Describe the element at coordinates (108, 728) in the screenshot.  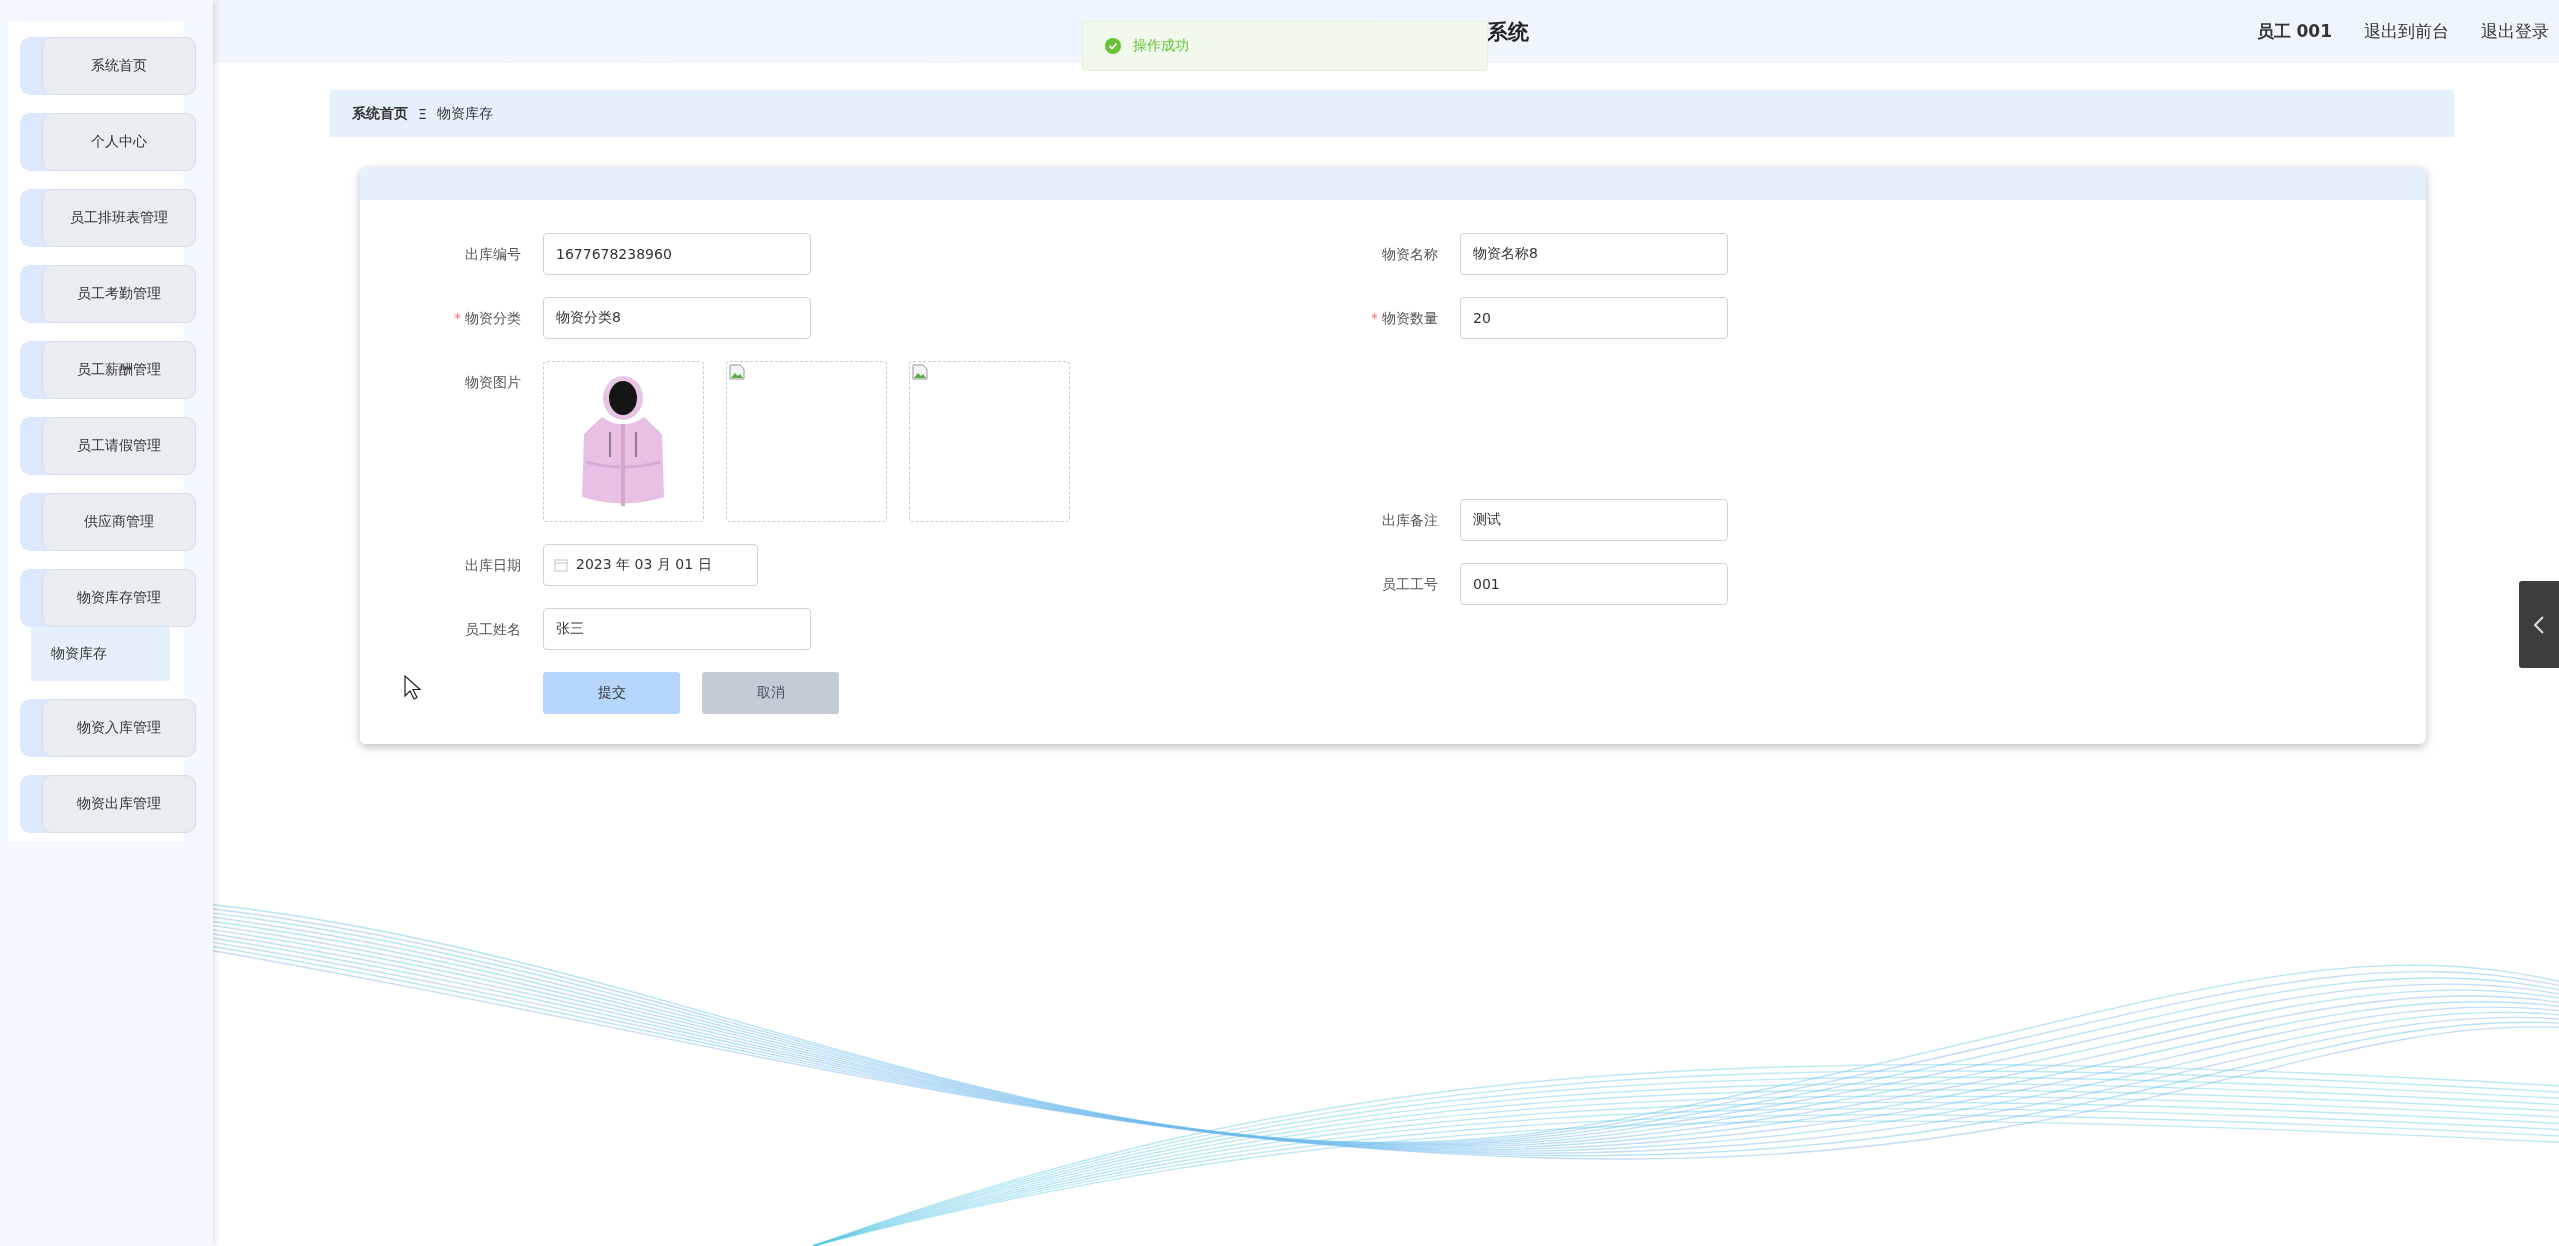
I see `sidebar-item: 物资入库管理` at that location.